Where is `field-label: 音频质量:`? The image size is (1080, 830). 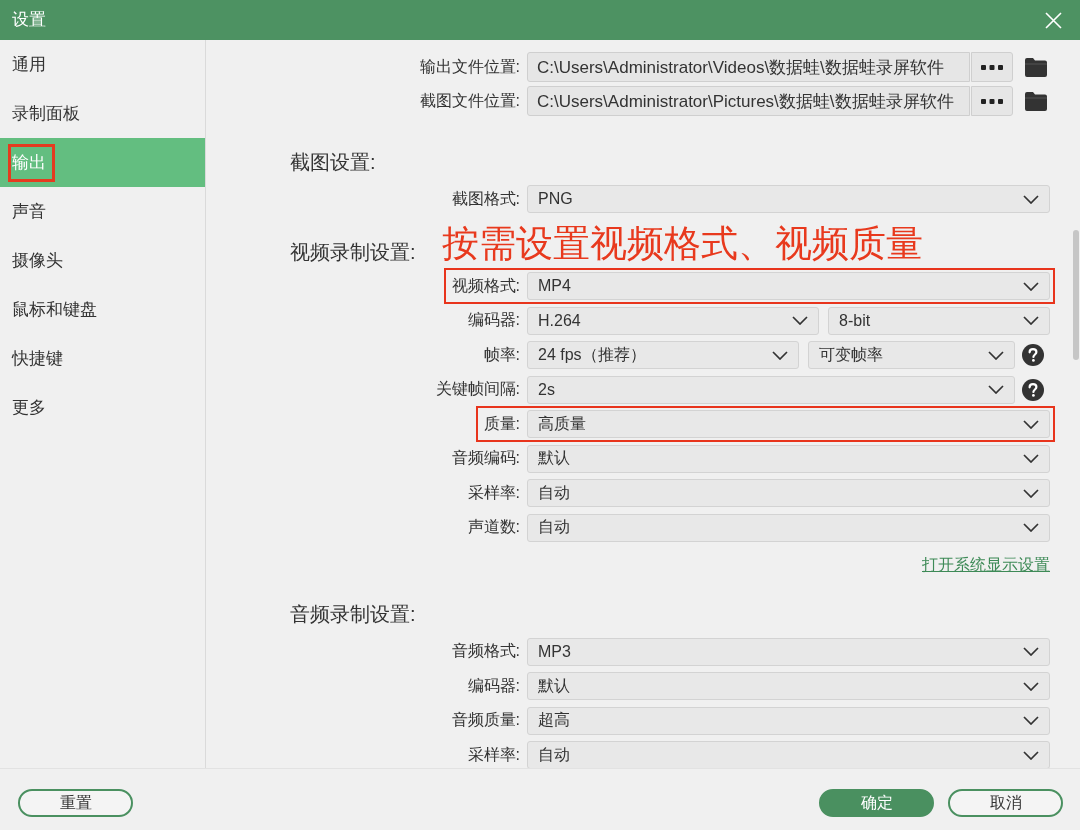
field-label: 音频质量: is located at coordinates (485, 720).